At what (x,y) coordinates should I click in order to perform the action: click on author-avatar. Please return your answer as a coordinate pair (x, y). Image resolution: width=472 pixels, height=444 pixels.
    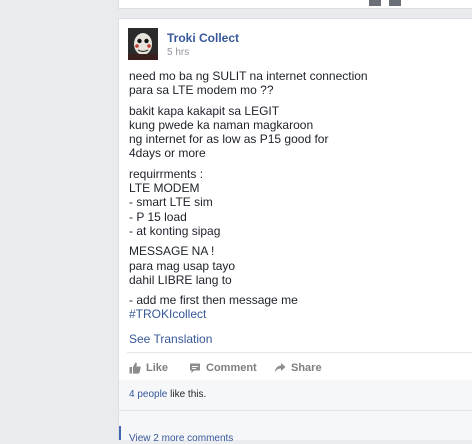
    Looking at the image, I should click on (143, 44).